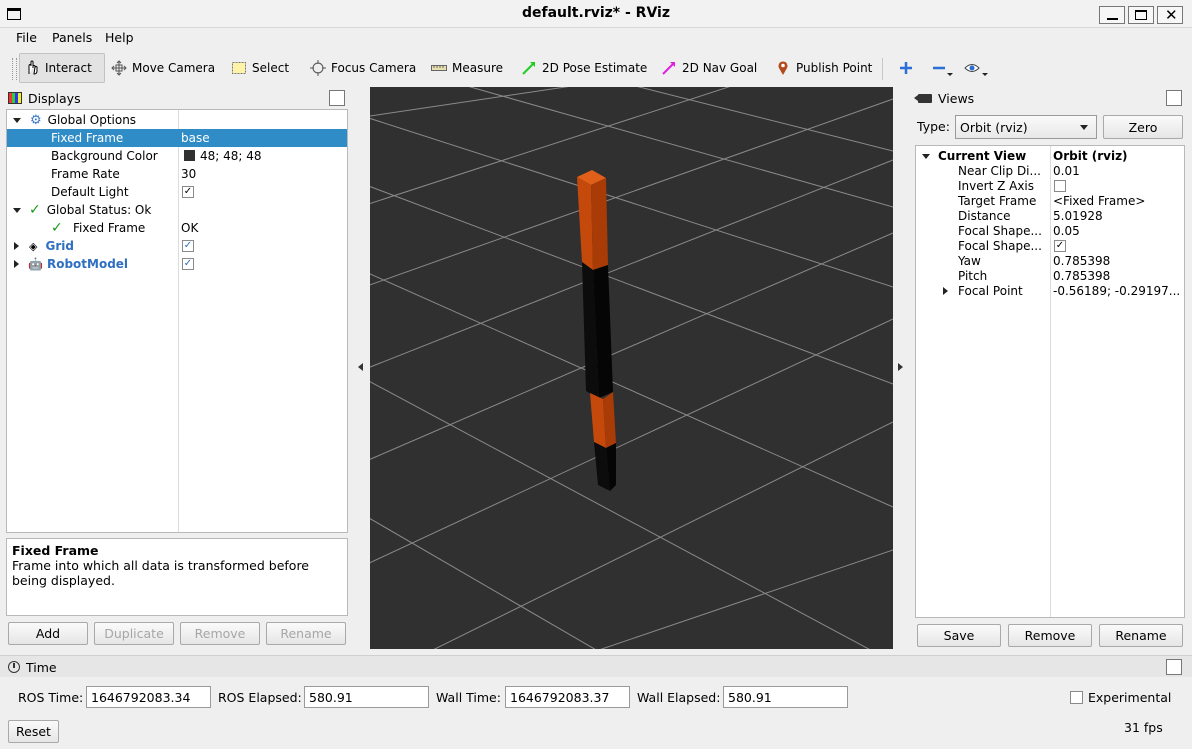 This screenshot has width=1192, height=749. I want to click on tool-2d-nav-goal-label: 2D Nav Goal, so click(720, 68).